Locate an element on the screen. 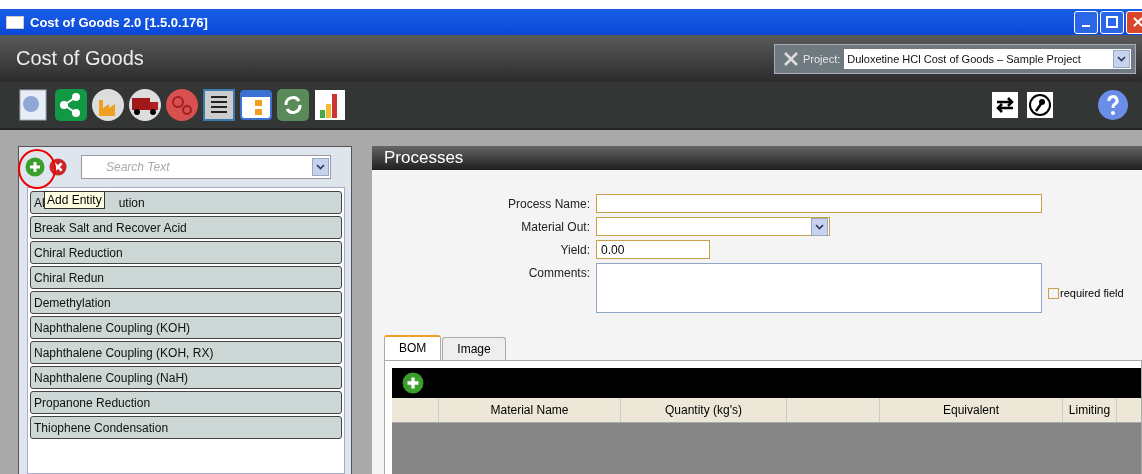 This screenshot has height=474, width=1142. tooltip: Add Entity is located at coordinates (74, 200).